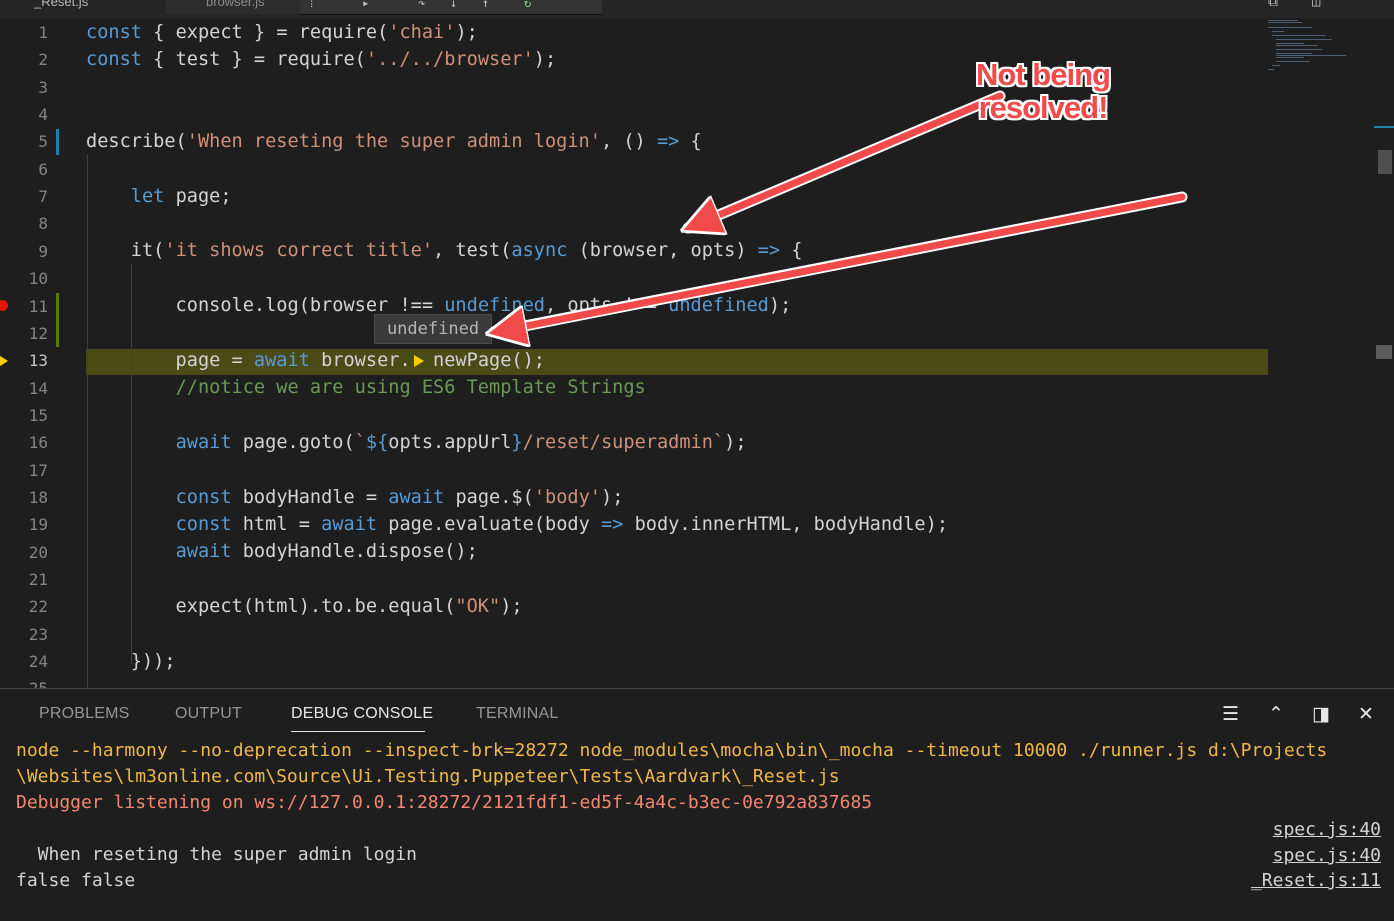  What do you see at coordinates (24, 141) in the screenshot?
I see `line-number: 5` at bounding box center [24, 141].